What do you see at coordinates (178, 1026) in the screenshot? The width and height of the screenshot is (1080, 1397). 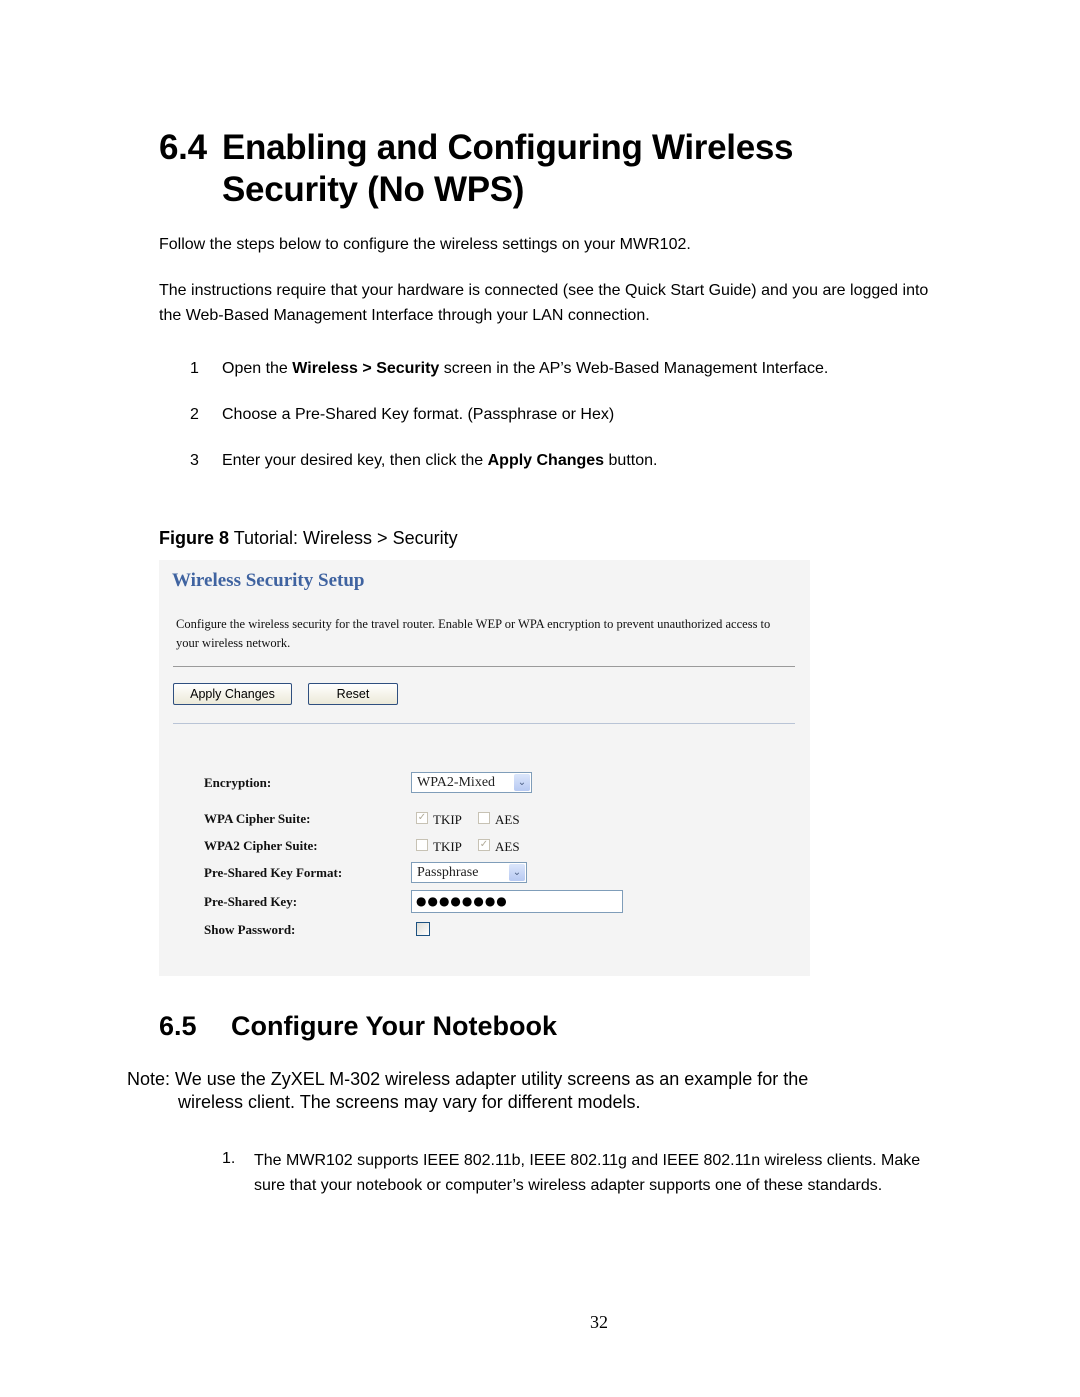 I see `section-number: 6.5` at bounding box center [178, 1026].